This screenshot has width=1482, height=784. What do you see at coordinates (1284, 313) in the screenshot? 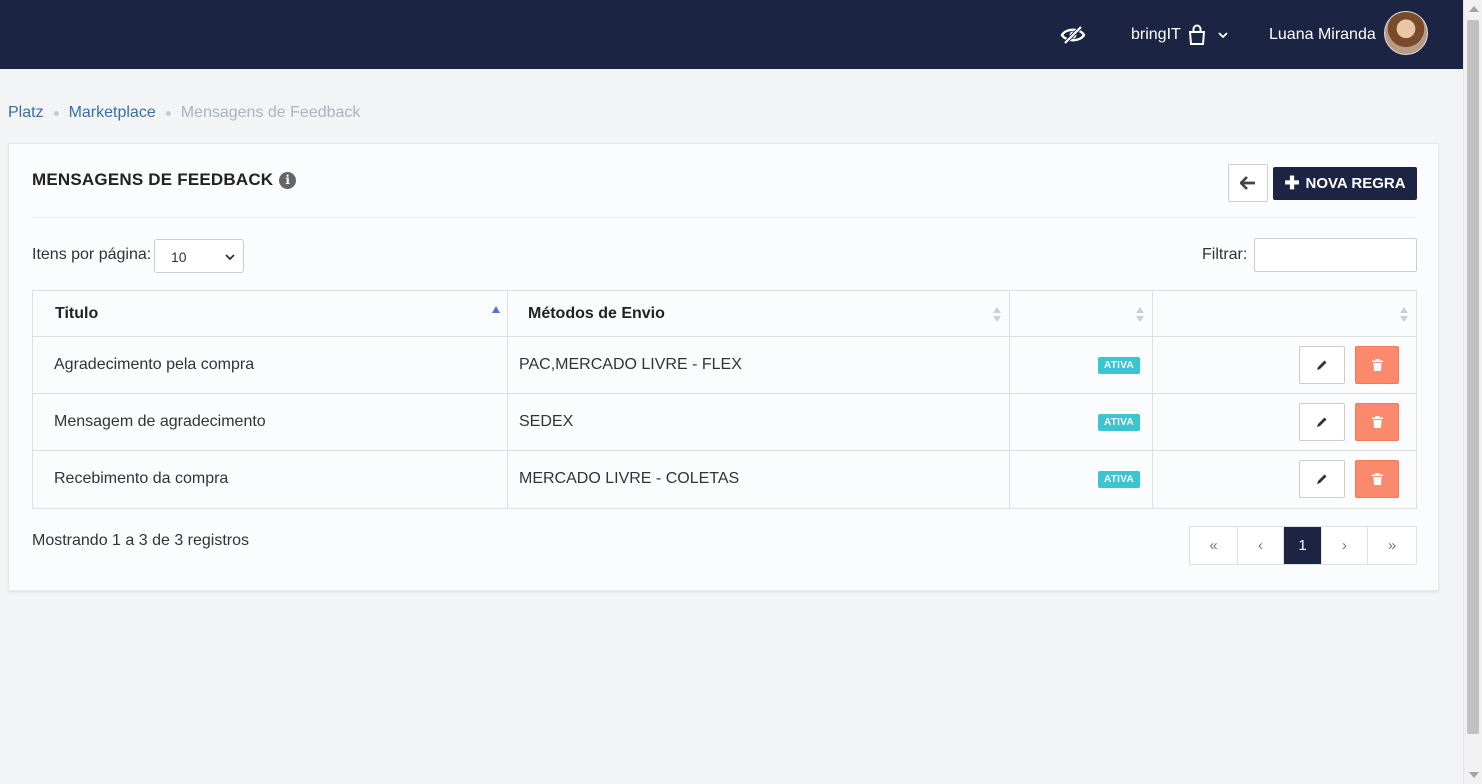
I see `header-actions` at bounding box center [1284, 313].